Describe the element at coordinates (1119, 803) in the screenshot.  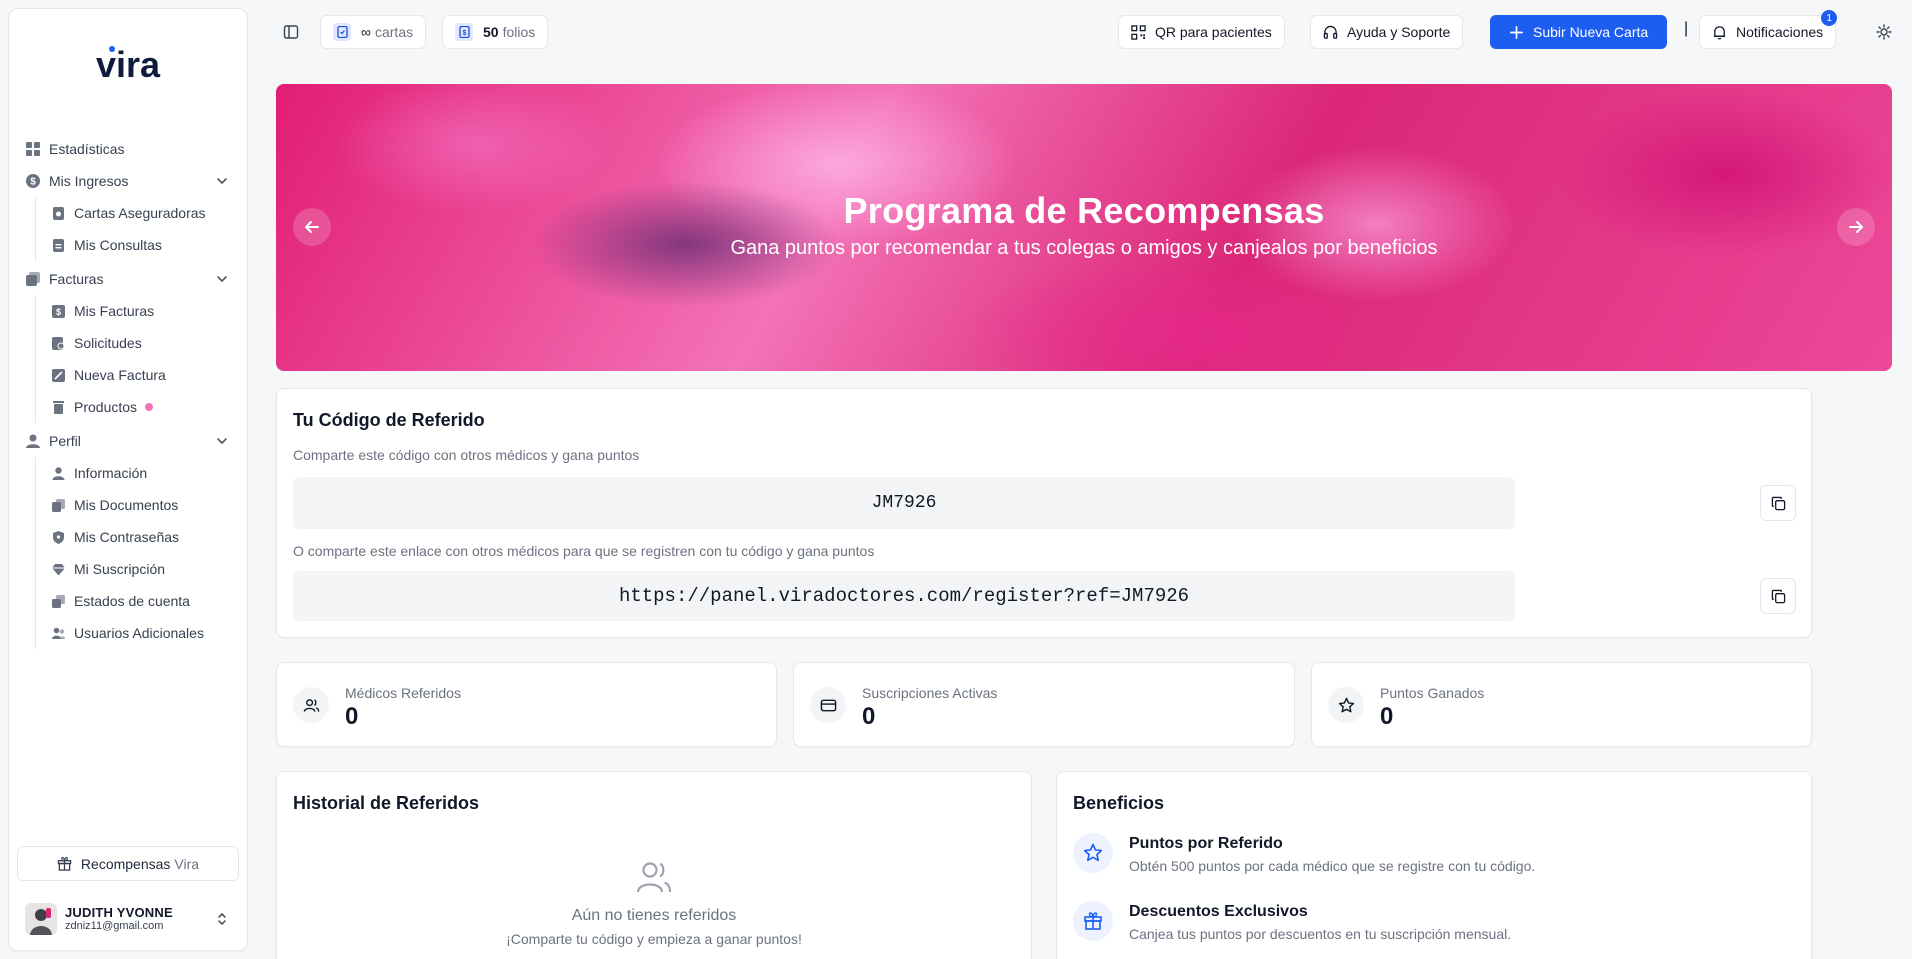
I see `benefits-title: Beneficios` at that location.